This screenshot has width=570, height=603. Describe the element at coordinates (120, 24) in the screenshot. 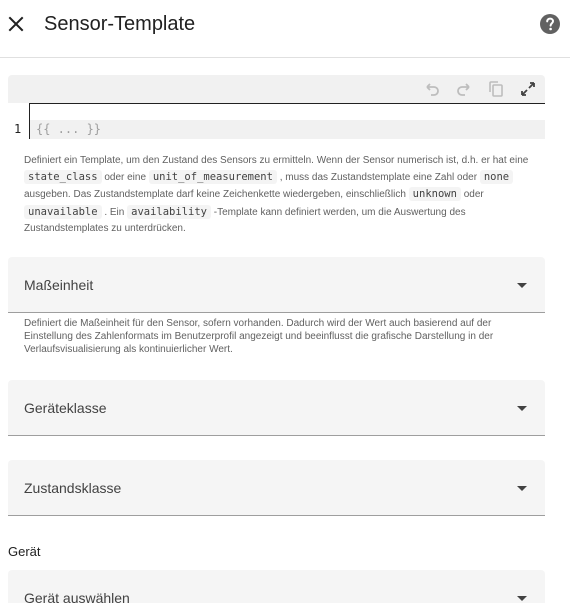

I see `dialog-title: Sensor-Template` at that location.